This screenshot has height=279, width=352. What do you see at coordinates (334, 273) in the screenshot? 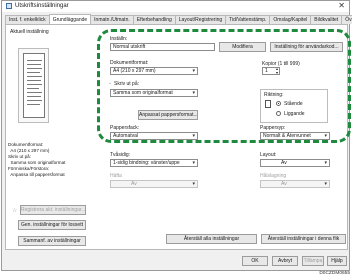
I see `figure-code: D0CZDM0655` at bounding box center [334, 273].